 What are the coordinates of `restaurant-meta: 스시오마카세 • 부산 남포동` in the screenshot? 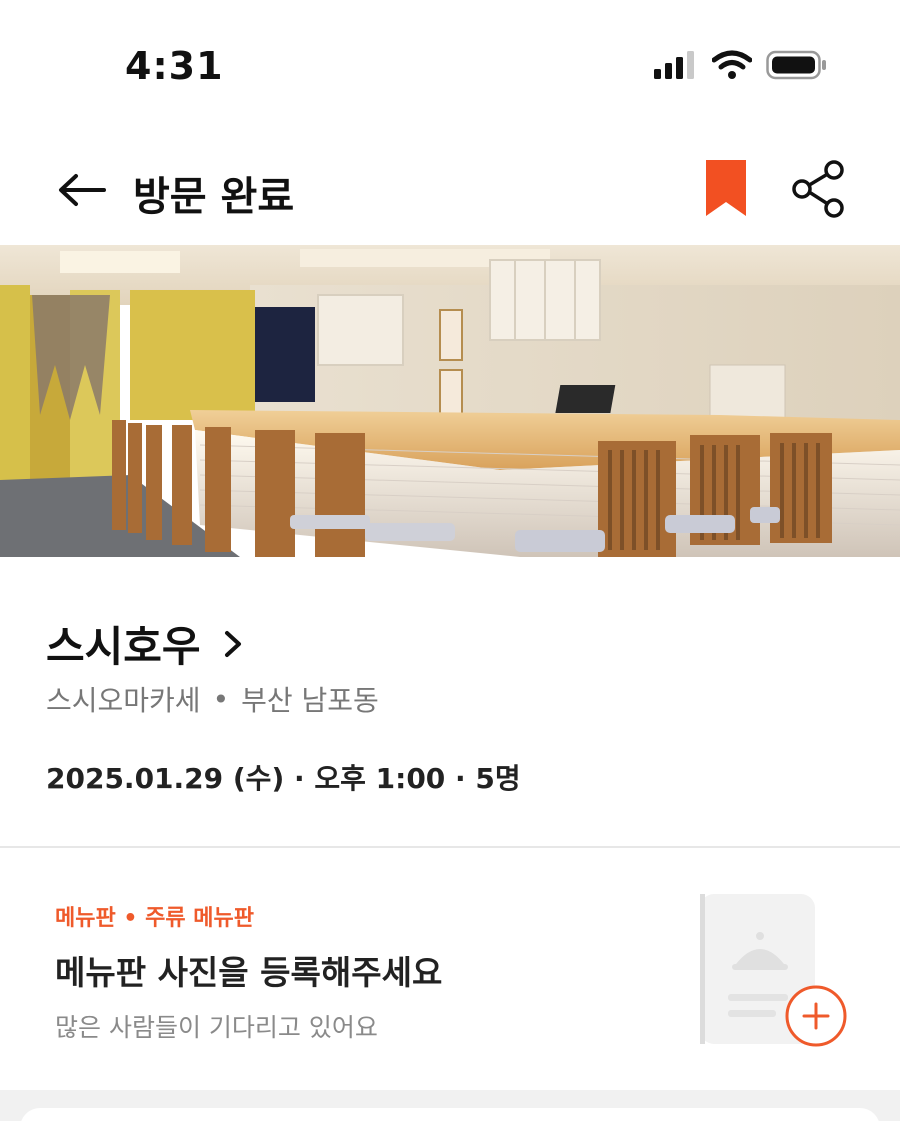 It's located at (212, 699).